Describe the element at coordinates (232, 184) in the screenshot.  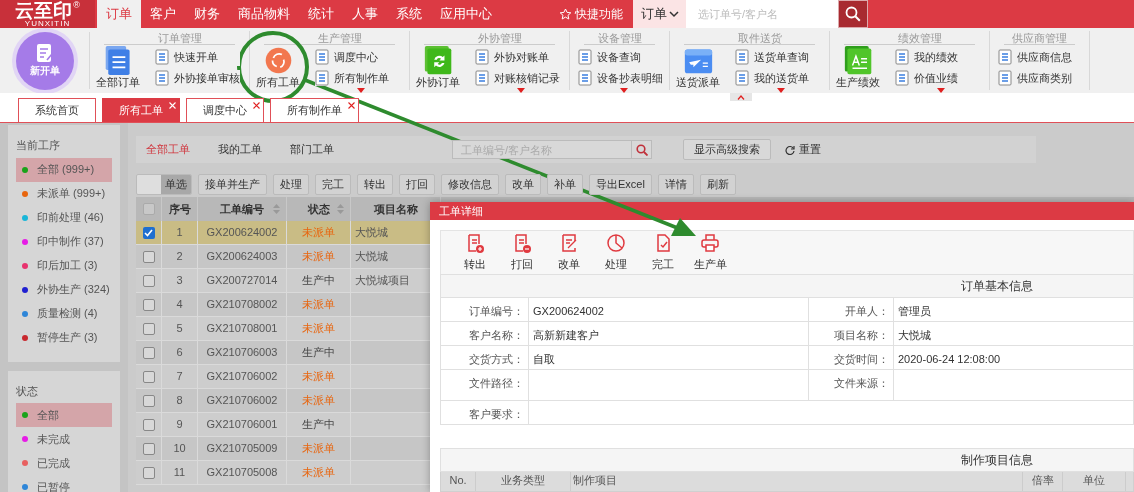
I see `toolbar-button: 接单并生产` at that location.